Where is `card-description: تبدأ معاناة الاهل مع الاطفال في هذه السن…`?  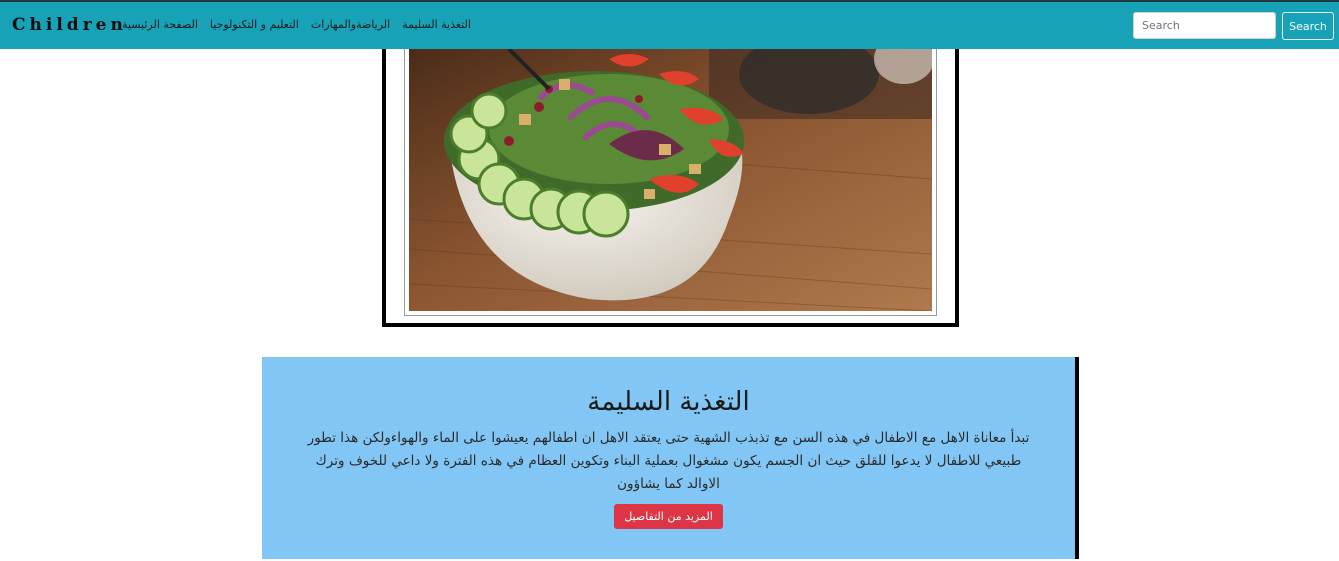
card-description: تبدأ معاناة الاهل مع الاطفال في هذه السن… is located at coordinates (668, 461).